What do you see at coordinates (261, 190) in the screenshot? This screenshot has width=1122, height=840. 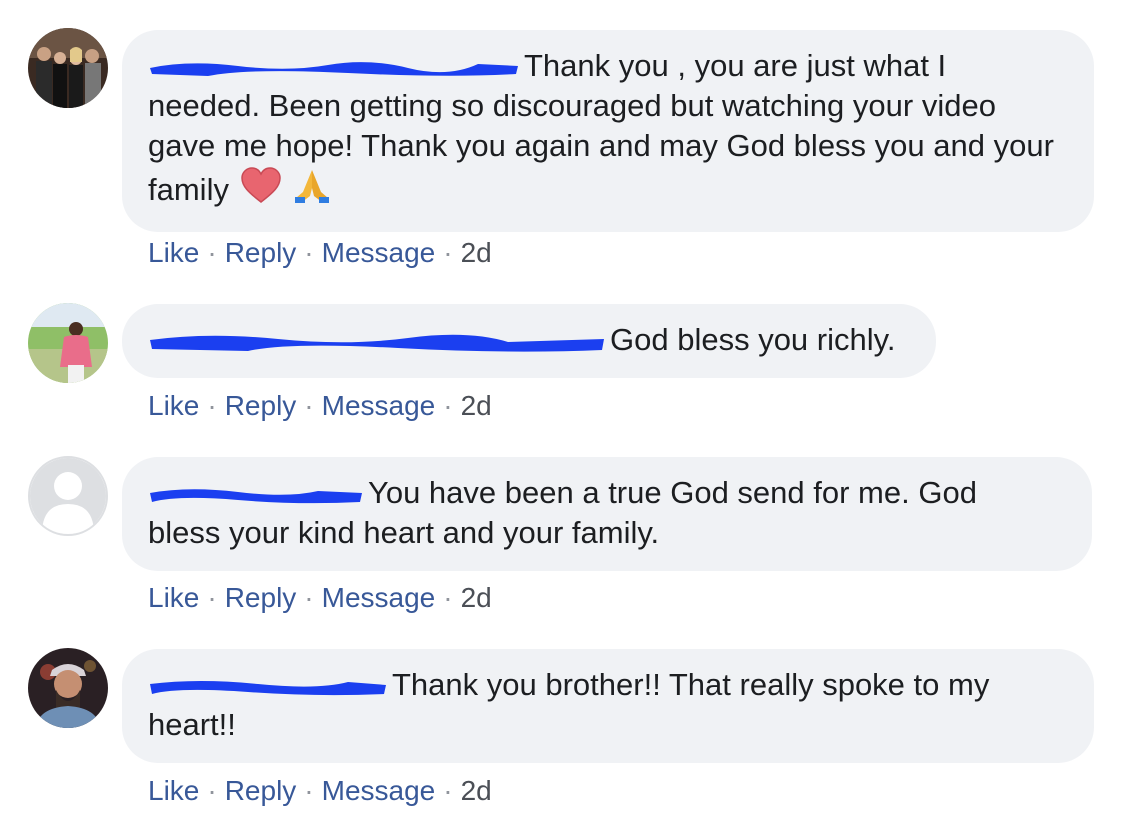 I see `red-heart-icon` at bounding box center [261, 190].